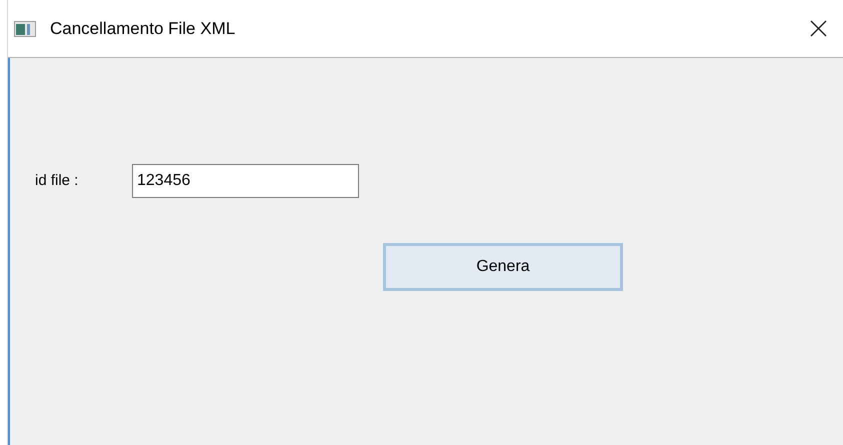  I want to click on generate-button: Genera, so click(503, 267).